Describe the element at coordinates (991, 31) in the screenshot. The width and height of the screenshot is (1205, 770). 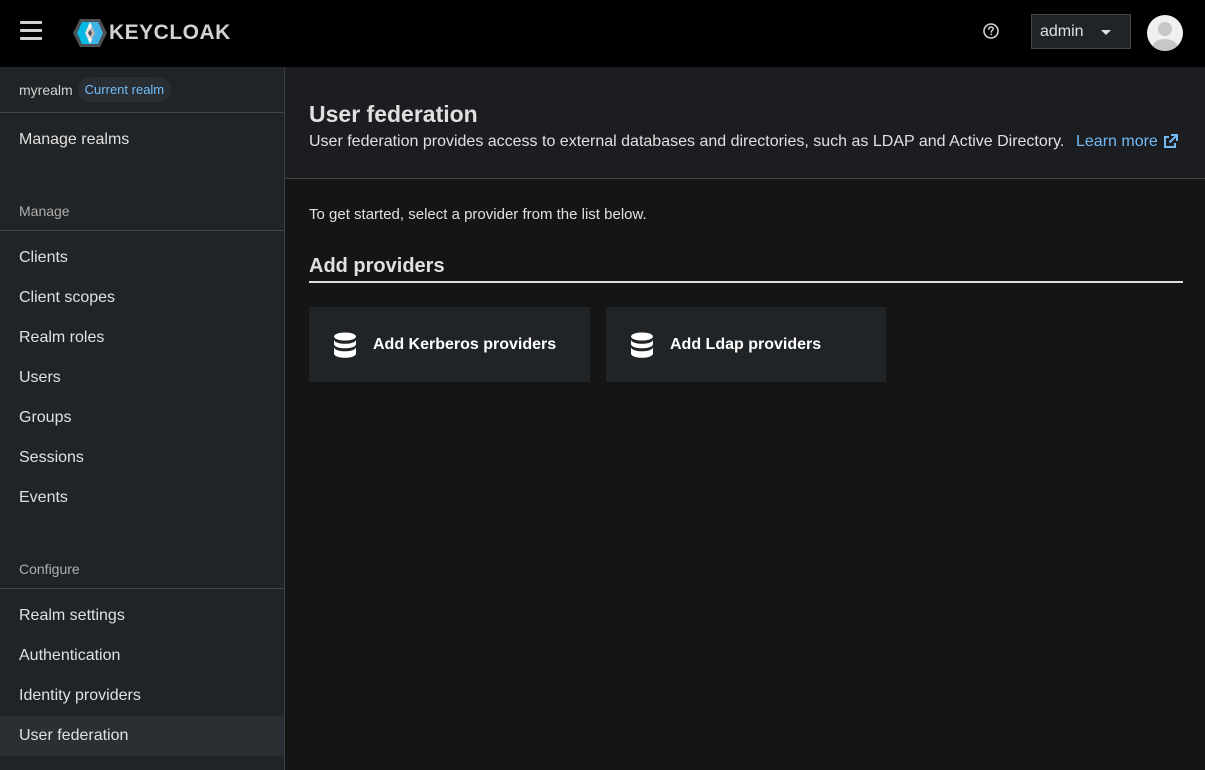
I see `help-icon` at that location.